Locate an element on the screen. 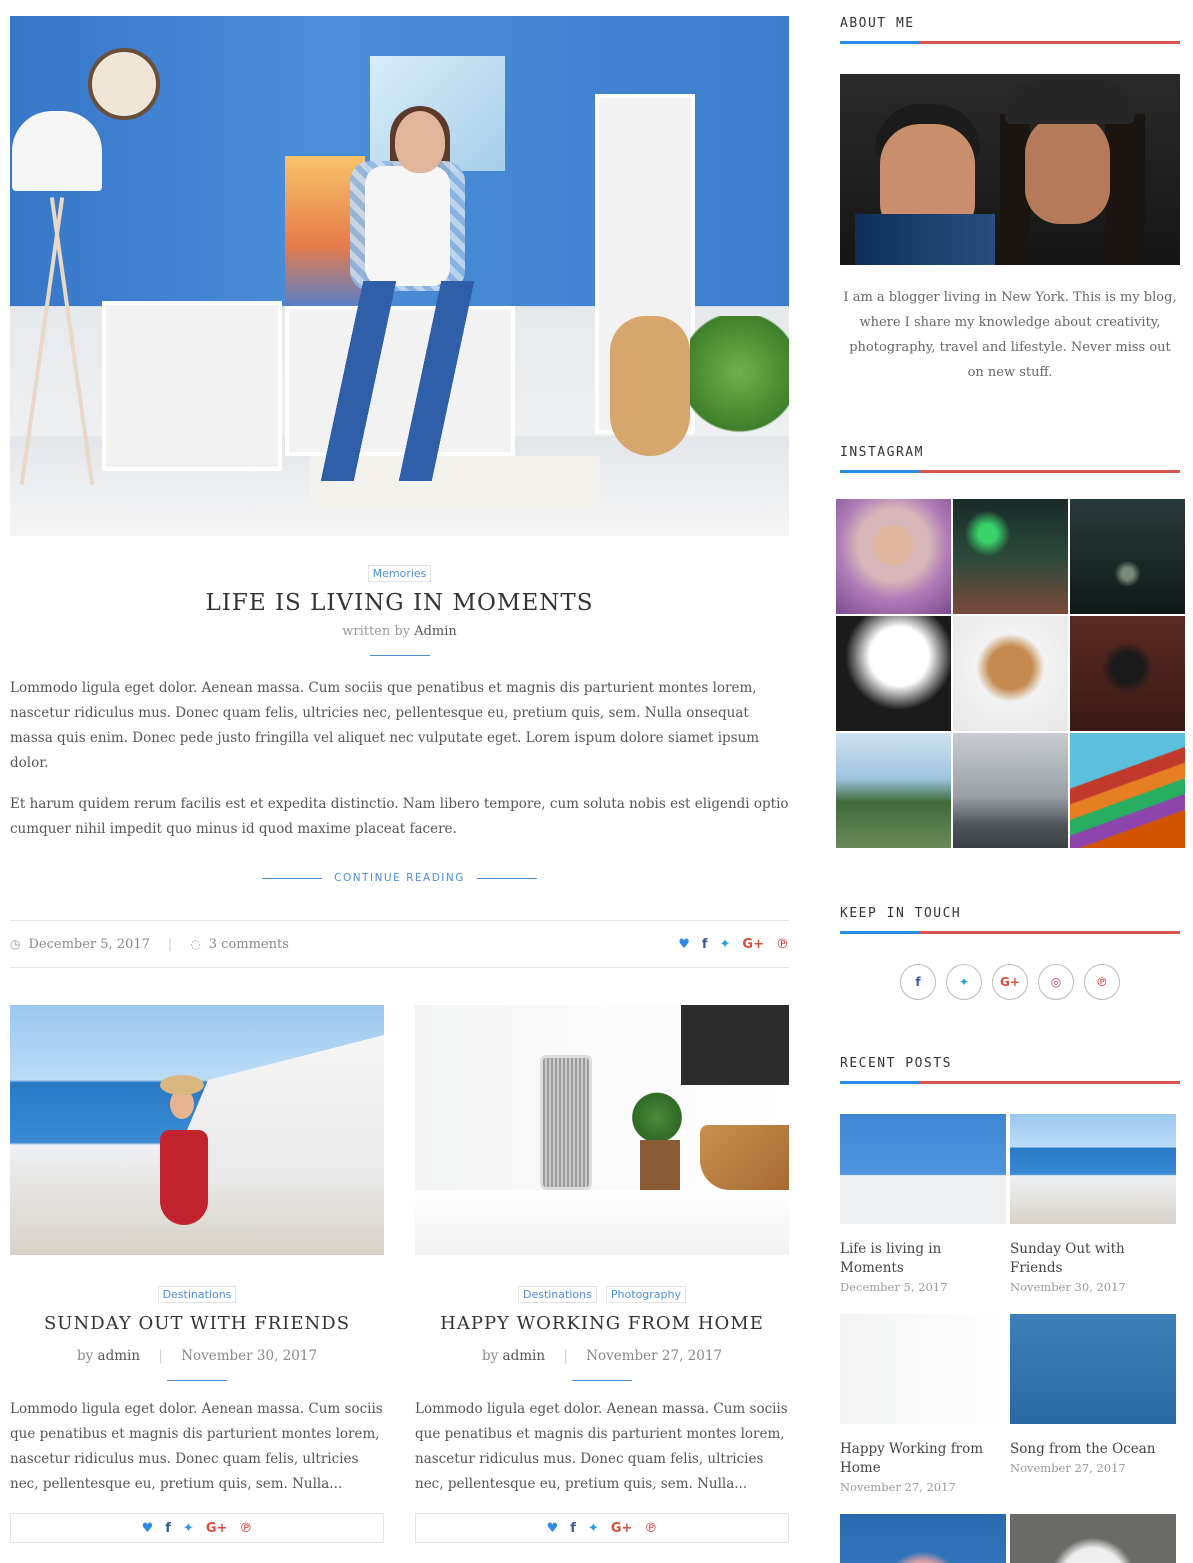  instagram-grid is located at coordinates (1010, 673).